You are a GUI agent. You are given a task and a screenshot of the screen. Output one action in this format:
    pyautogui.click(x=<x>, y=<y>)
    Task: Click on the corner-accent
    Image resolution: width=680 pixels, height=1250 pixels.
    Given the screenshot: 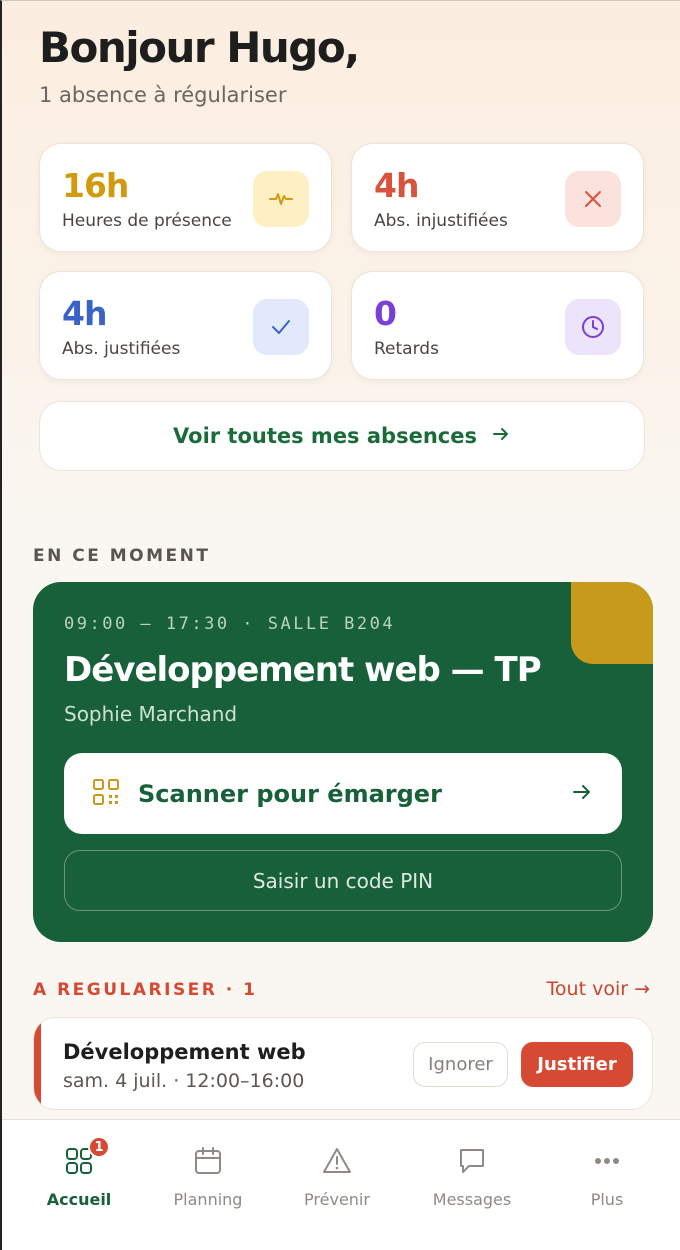 What is the action you would take?
    pyautogui.click(x=612, y=623)
    